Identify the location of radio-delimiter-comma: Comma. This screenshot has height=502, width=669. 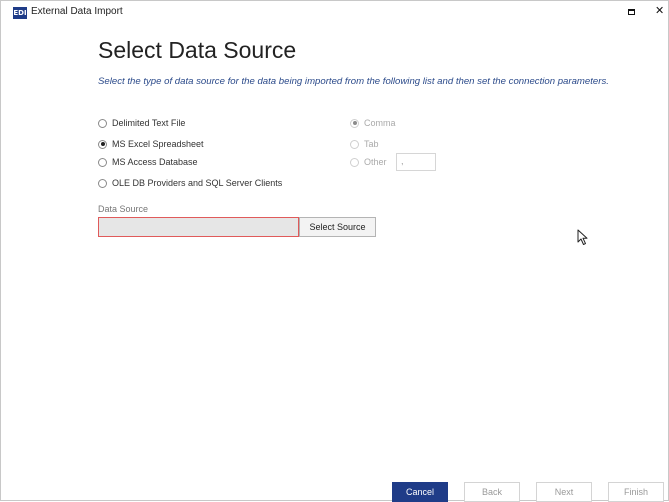
(373, 123).